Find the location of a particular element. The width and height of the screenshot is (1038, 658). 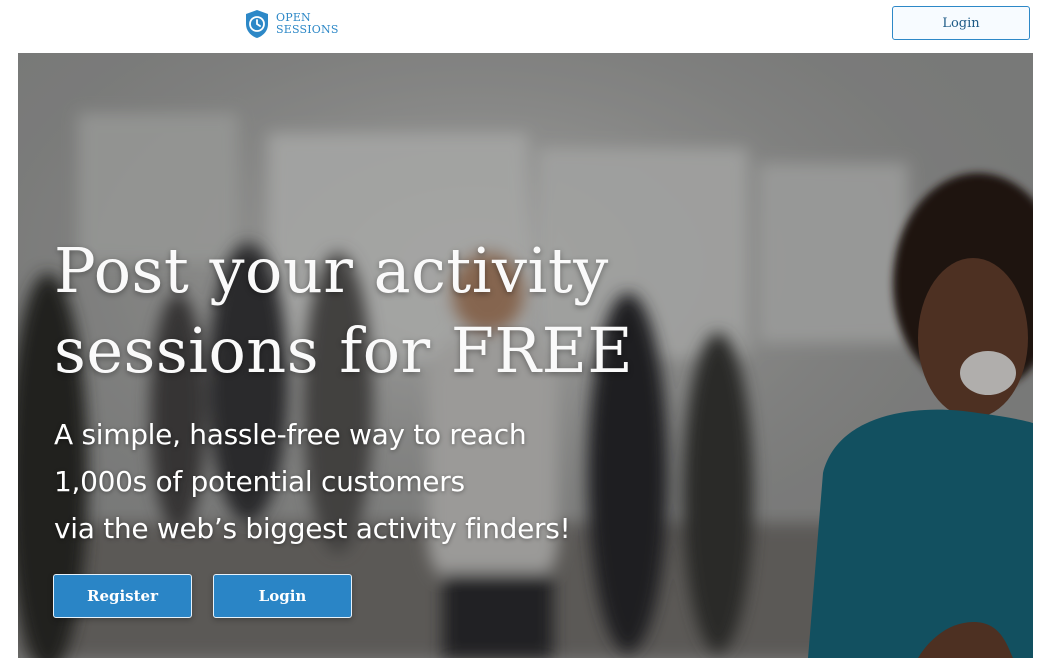

register-button: Register is located at coordinates (122, 596).